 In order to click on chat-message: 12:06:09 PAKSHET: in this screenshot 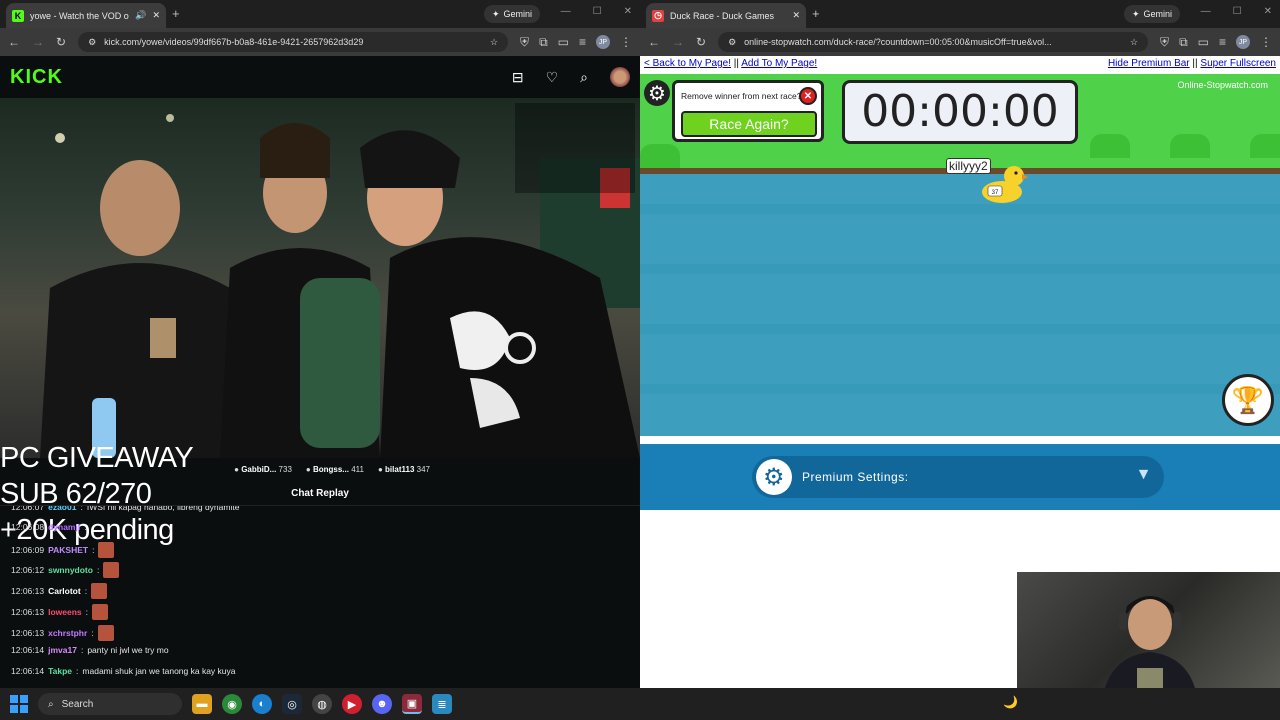, I will do `click(63, 550)`.